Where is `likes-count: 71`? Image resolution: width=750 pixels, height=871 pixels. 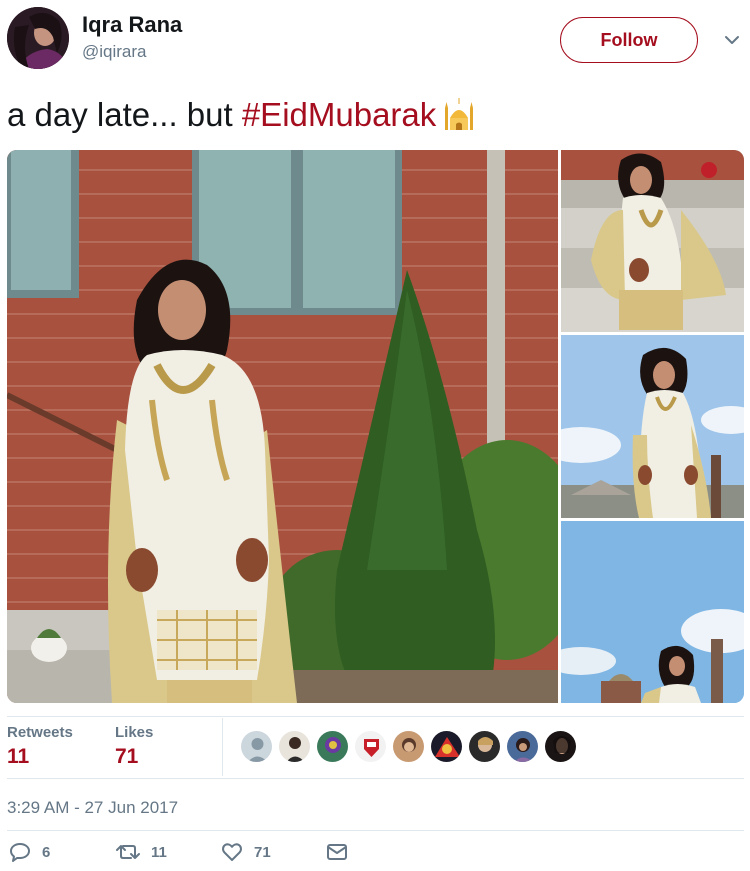
likes-count: 71 is located at coordinates (127, 756).